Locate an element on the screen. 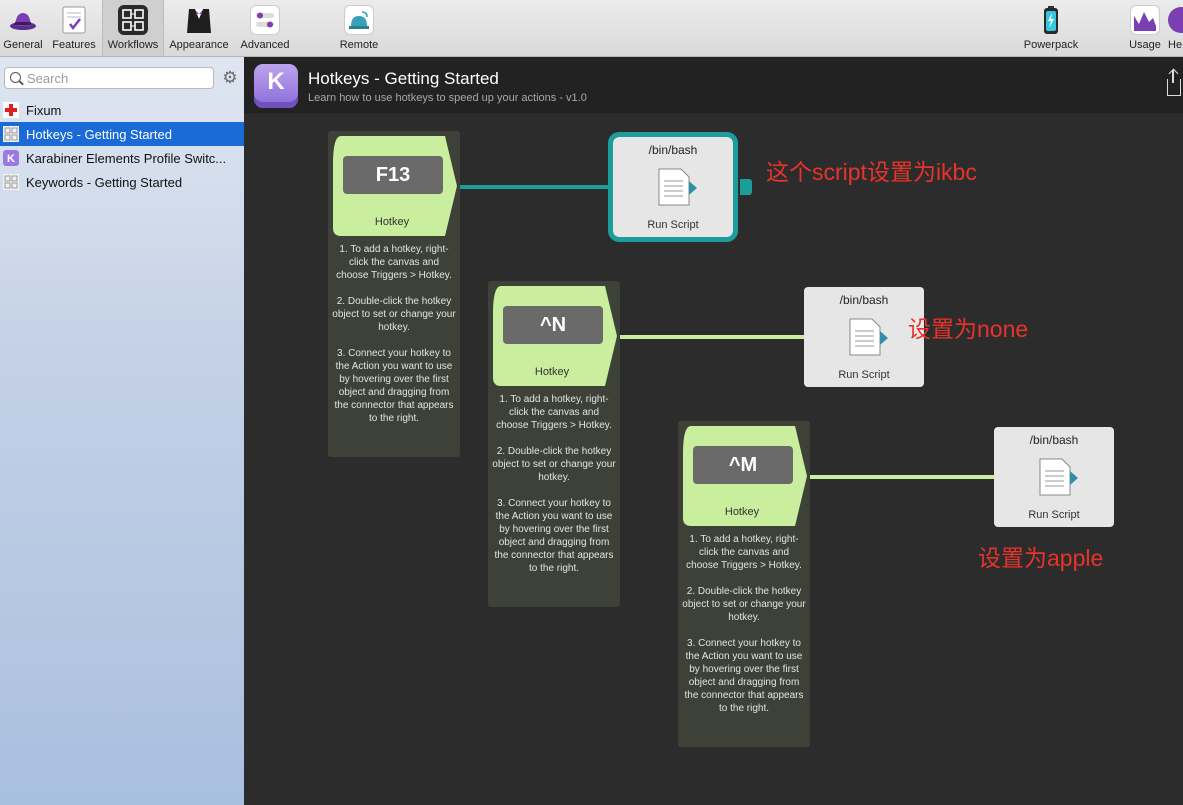  search-box is located at coordinates (109, 78).